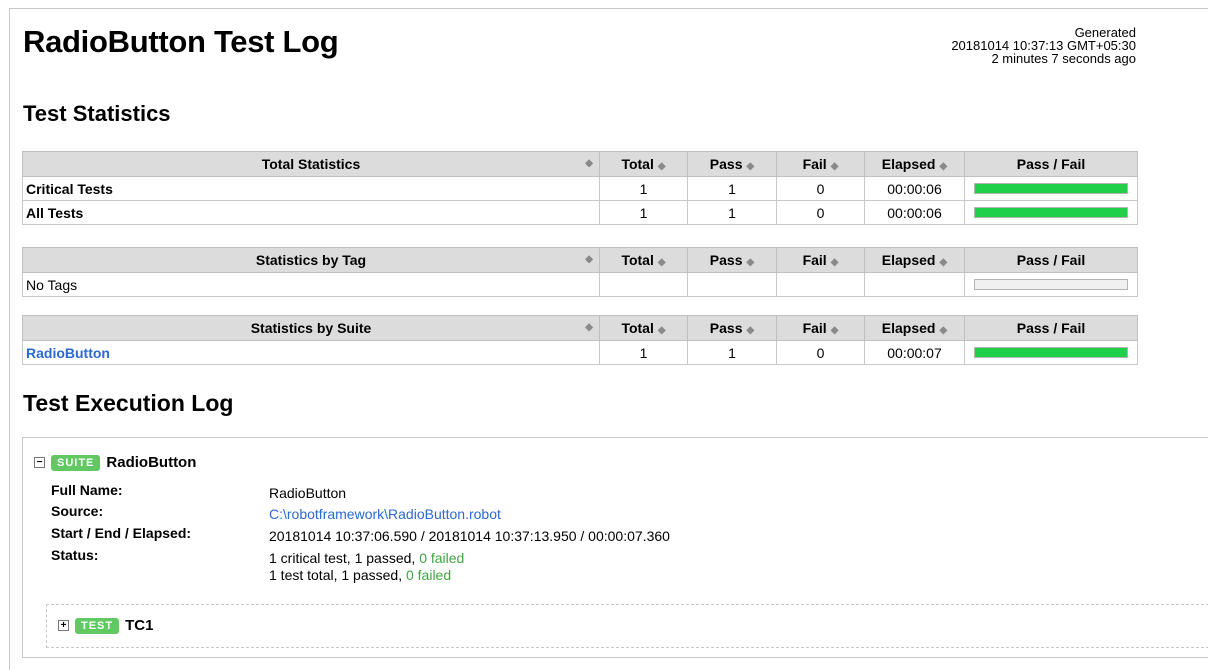 This screenshot has height=670, width=1208. Describe the element at coordinates (385, 515) in the screenshot. I see `source-link: C:\robotframework\RadioButton.robot` at that location.